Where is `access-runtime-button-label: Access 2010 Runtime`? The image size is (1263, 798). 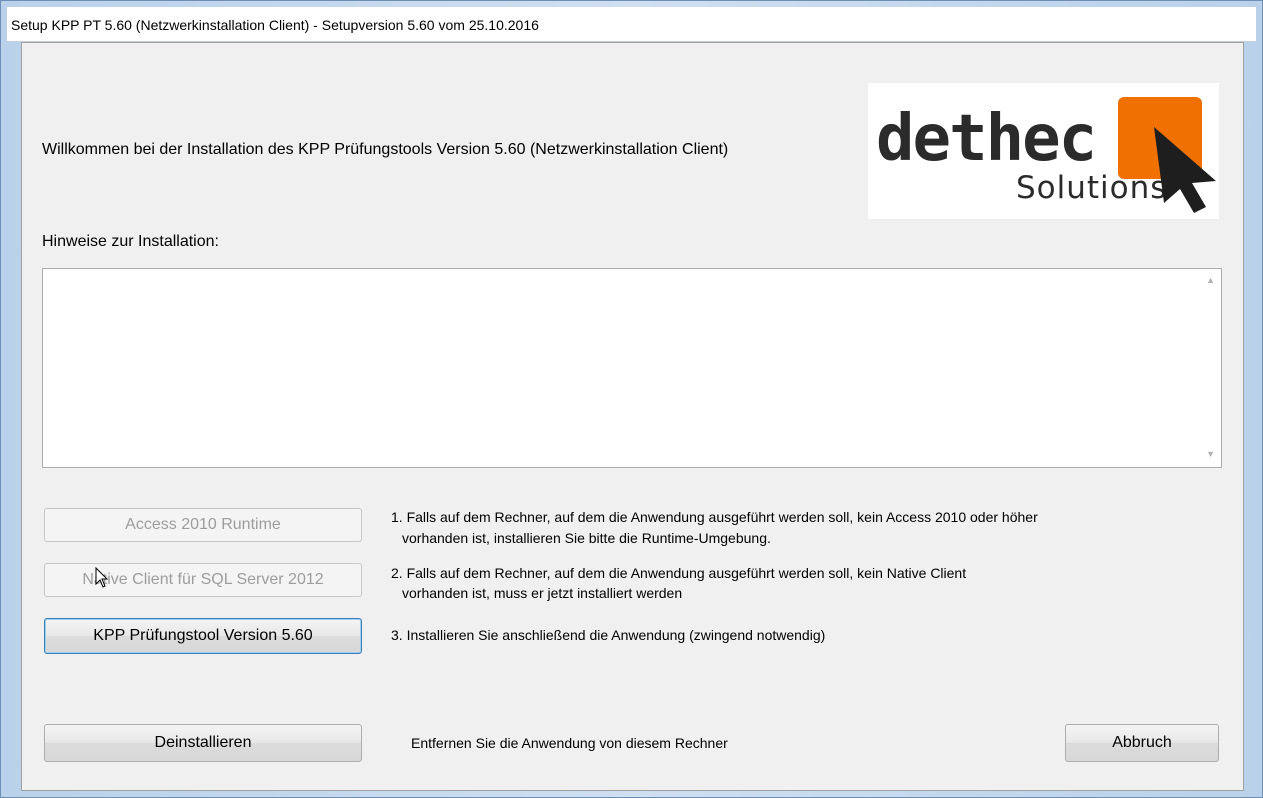
access-runtime-button-label: Access 2010 Runtime is located at coordinates (203, 524).